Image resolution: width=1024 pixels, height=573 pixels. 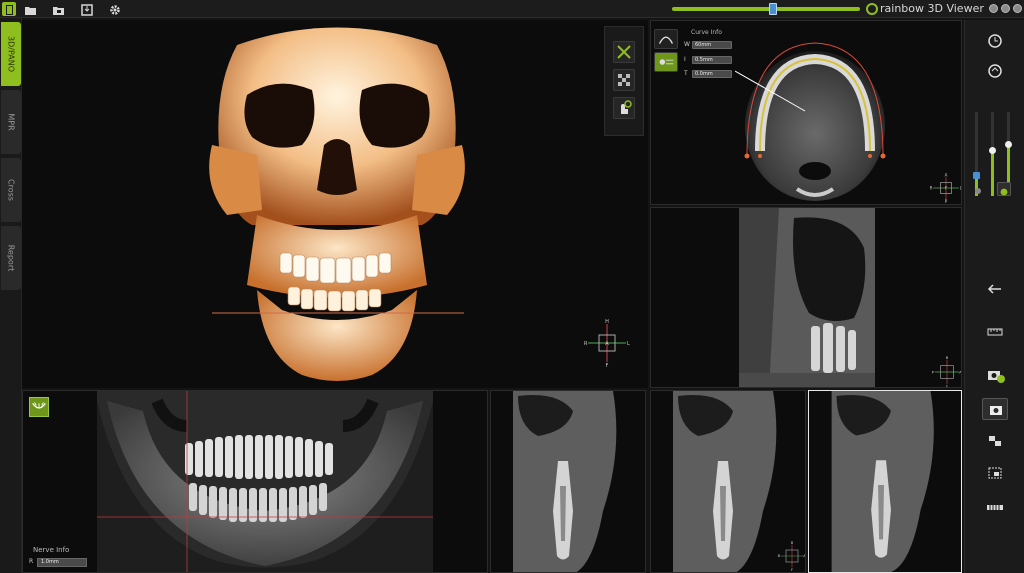 I want to click on app-title: rainbow 3D Viewer, so click(x=932, y=8).